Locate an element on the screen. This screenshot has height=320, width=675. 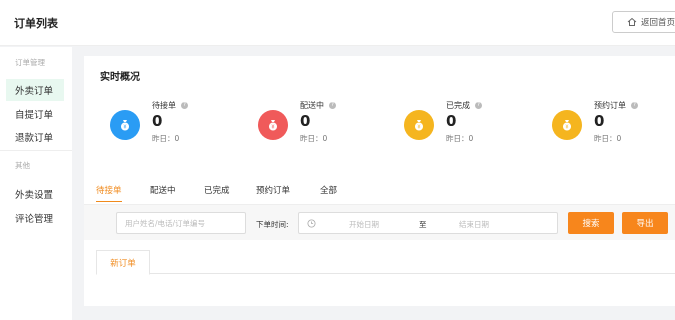
sidebar-group-orders-title: 订单管理 is located at coordinates (30, 62).